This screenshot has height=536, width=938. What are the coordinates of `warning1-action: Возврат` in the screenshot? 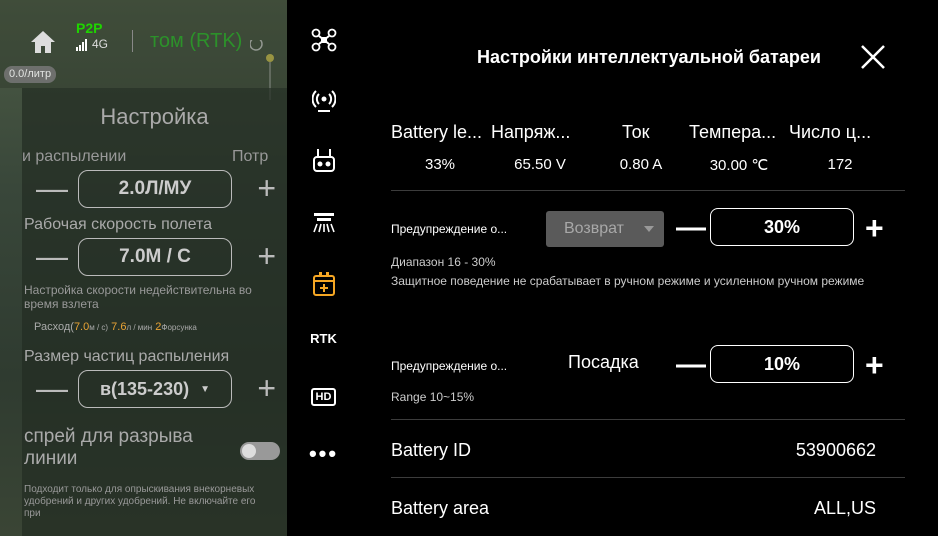 It's located at (594, 228).